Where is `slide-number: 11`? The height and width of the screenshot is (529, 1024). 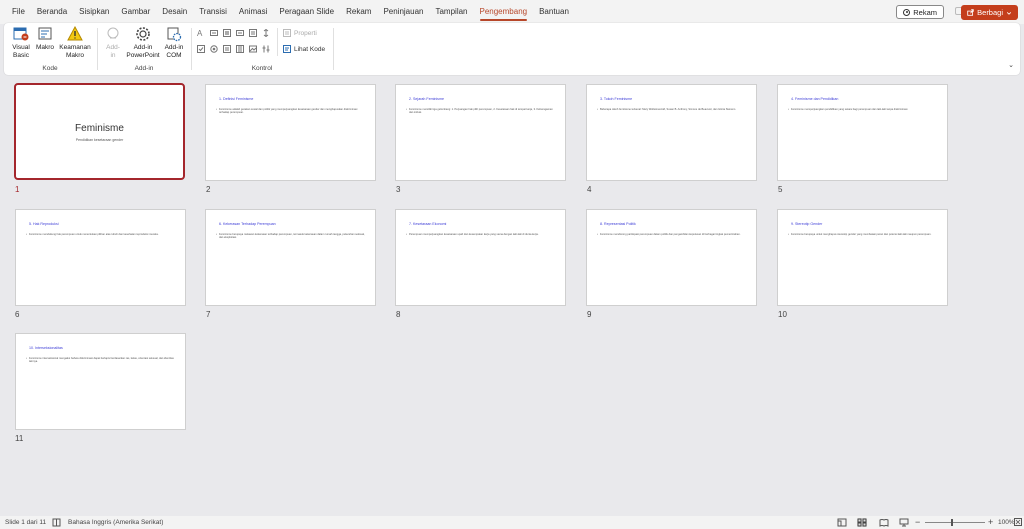 slide-number: 11 is located at coordinates (19, 438).